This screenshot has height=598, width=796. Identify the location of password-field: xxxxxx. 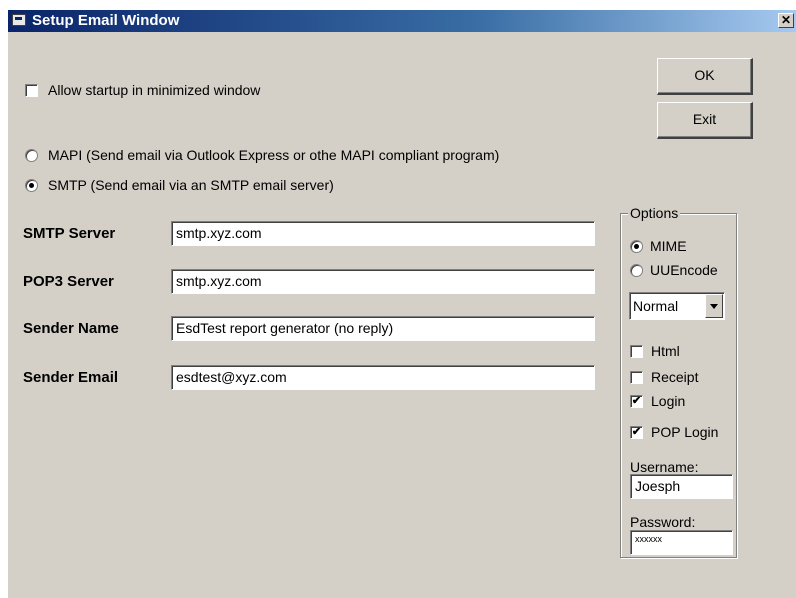
(681, 542).